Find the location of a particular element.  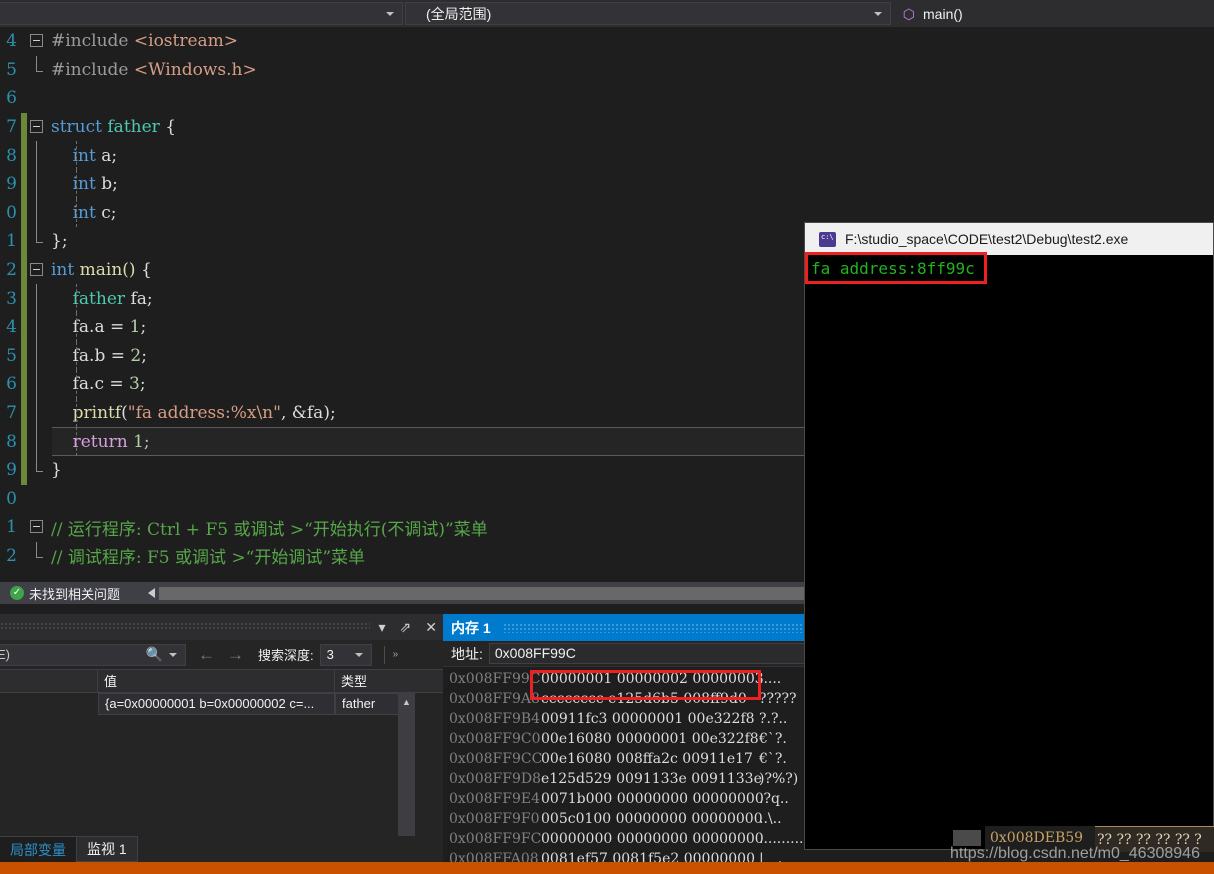

code-line: 5 #include <Windows.h> is located at coordinates (607, 70).